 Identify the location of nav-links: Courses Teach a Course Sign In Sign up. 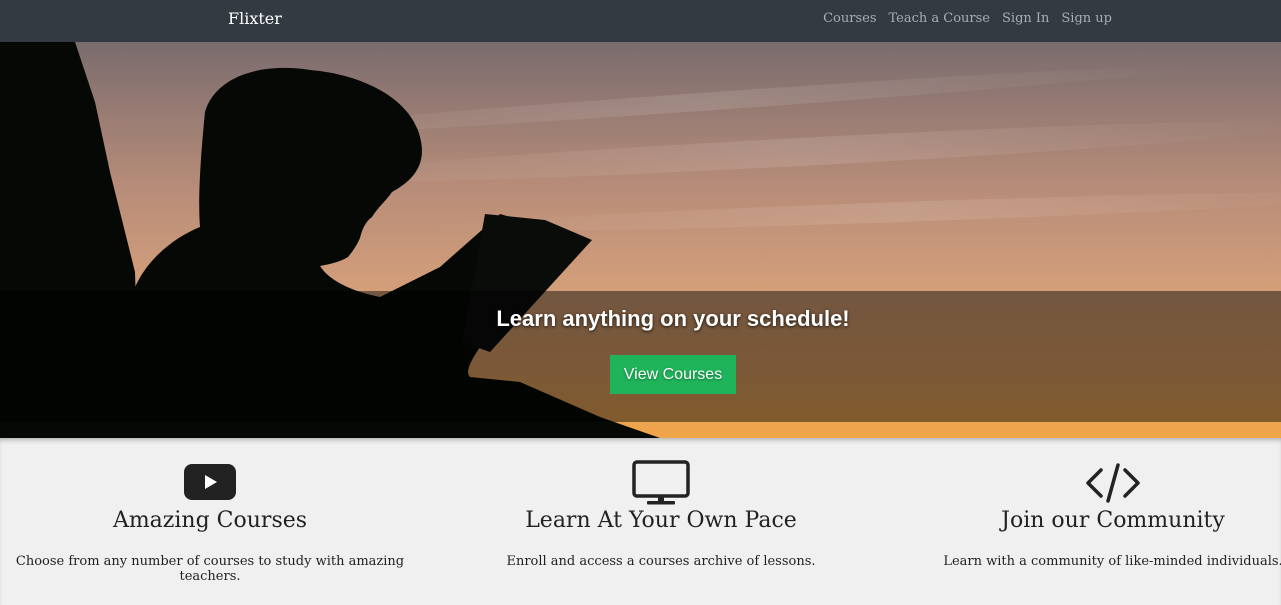
(967, 18).